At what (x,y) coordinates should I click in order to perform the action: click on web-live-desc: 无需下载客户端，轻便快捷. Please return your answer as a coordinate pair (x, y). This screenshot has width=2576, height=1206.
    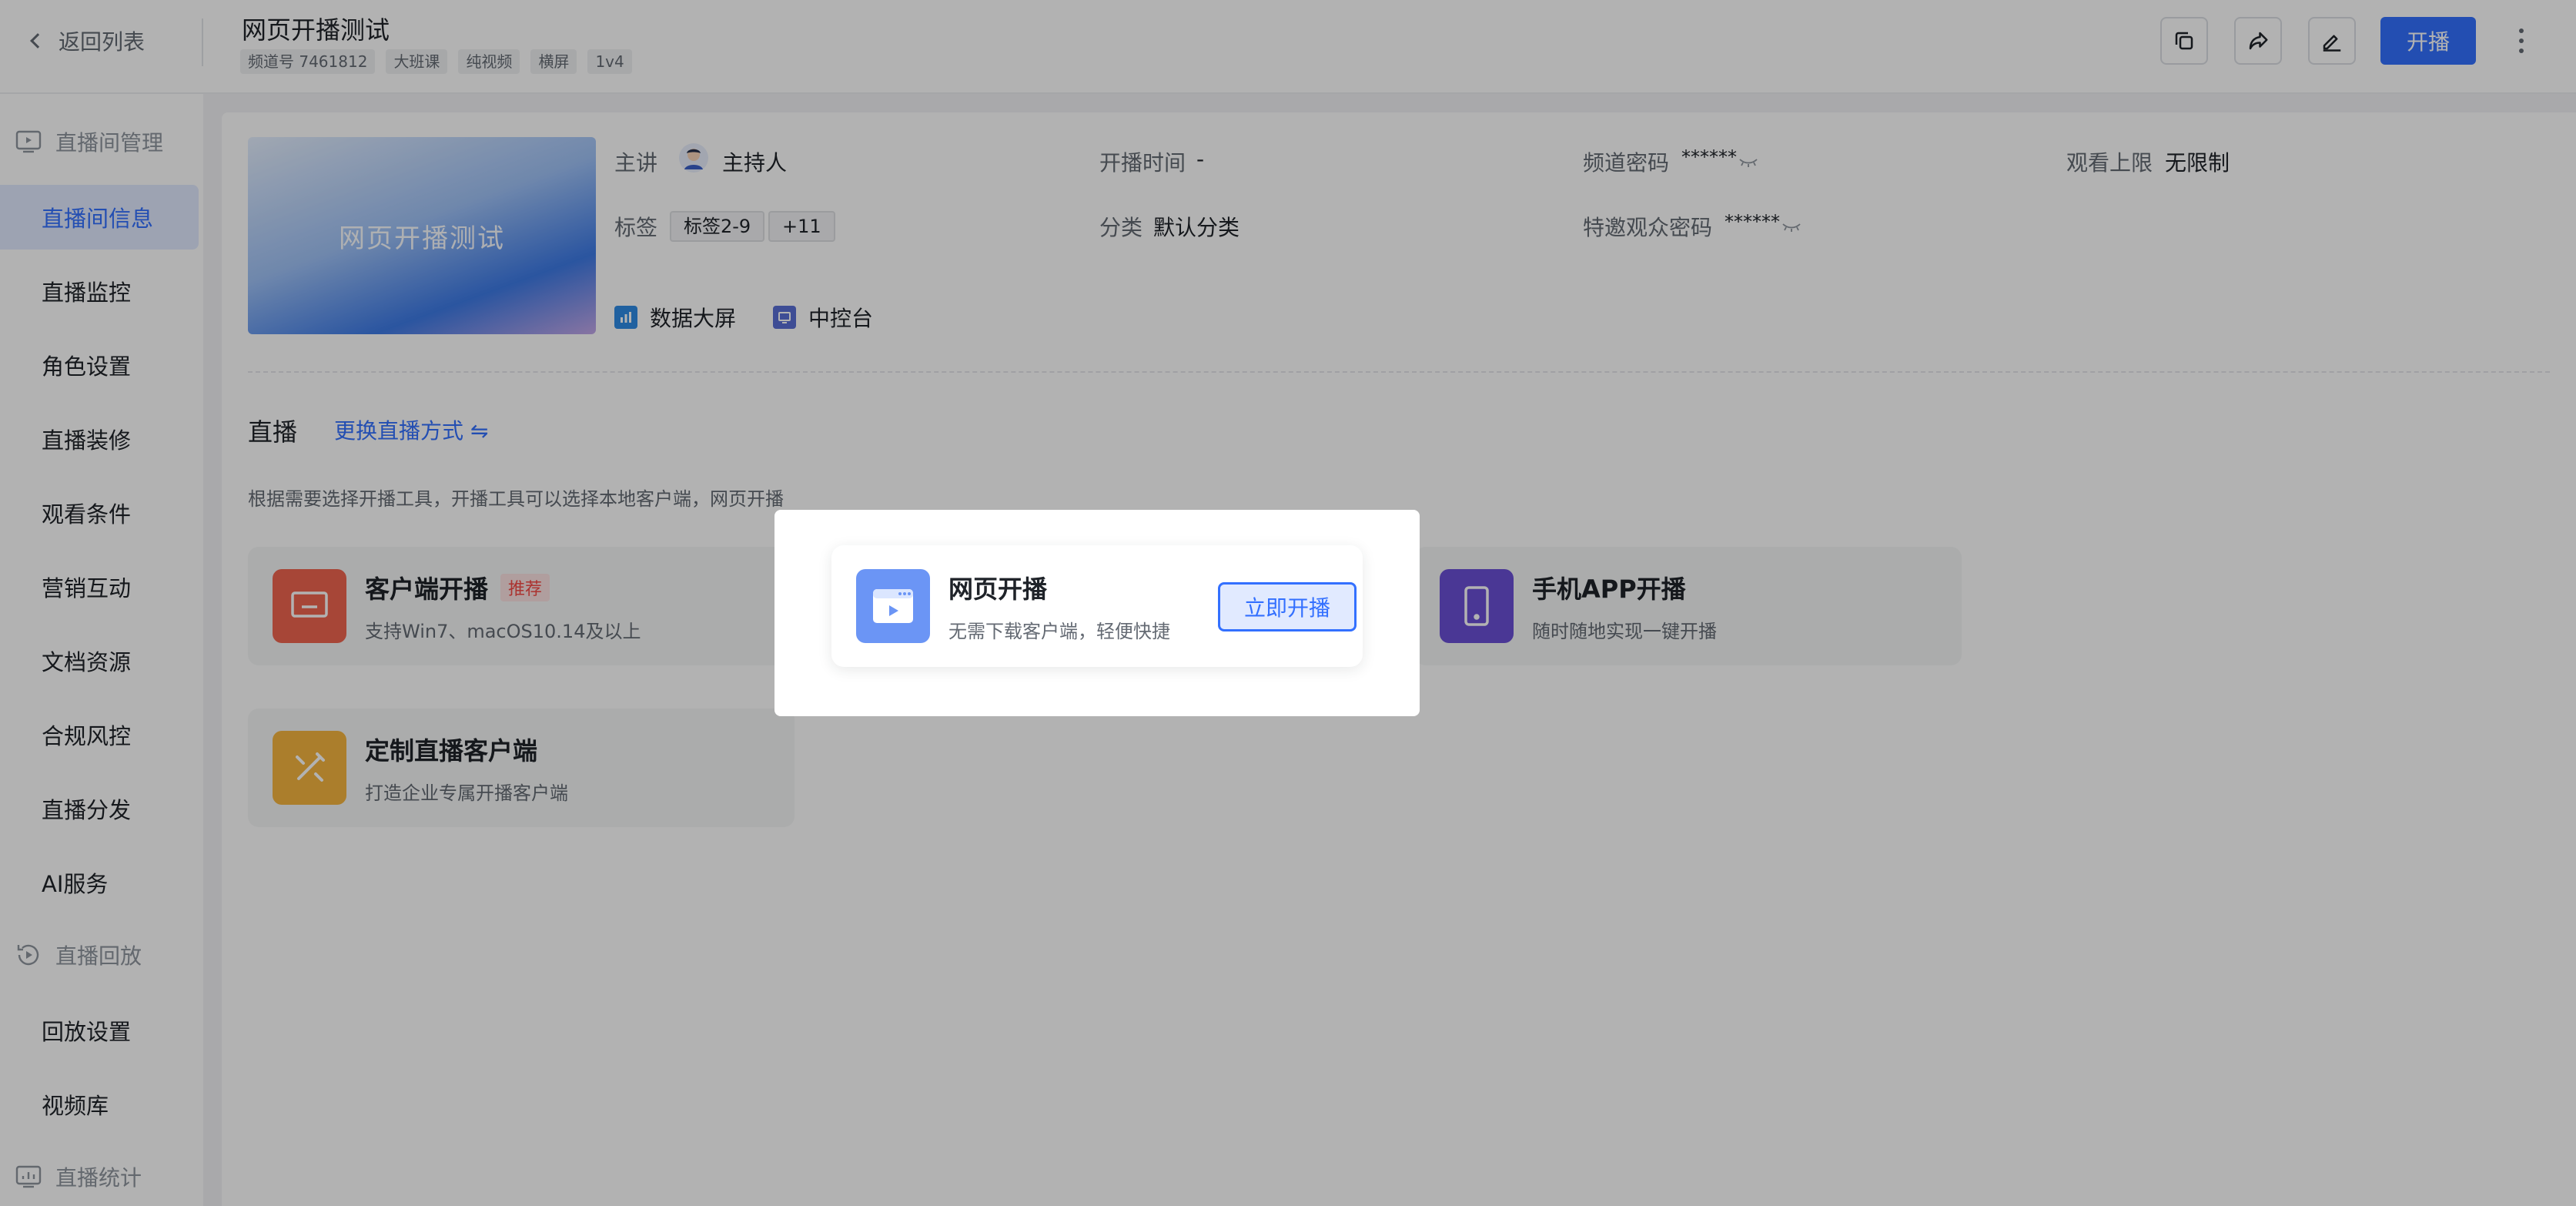
    Looking at the image, I should click on (1059, 631).